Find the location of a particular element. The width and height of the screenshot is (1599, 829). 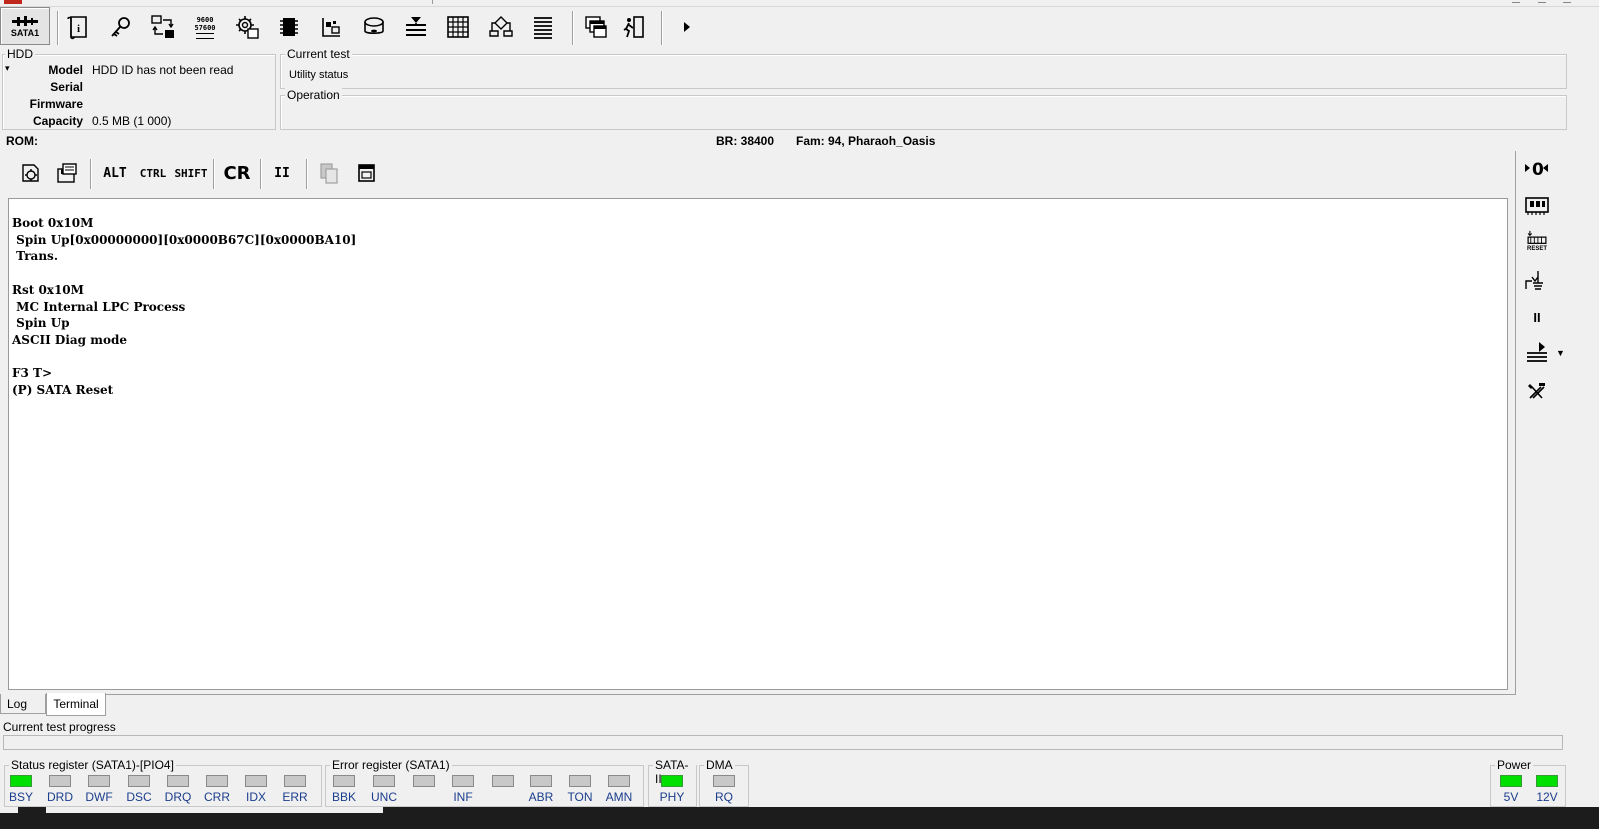

power-group: Power 5V 12V is located at coordinates (1528, 782).